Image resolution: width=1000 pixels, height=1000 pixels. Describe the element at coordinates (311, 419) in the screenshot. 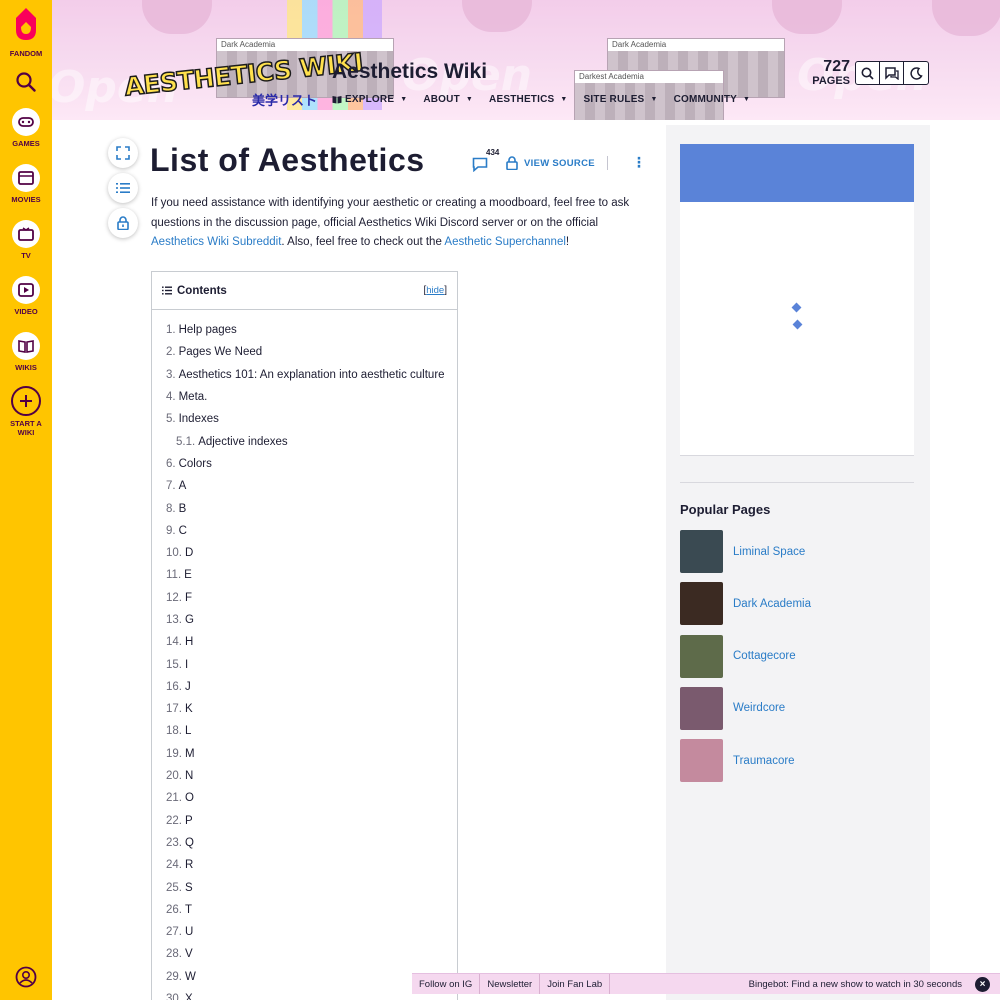

I see `toc-item: 5. Indexes` at that location.